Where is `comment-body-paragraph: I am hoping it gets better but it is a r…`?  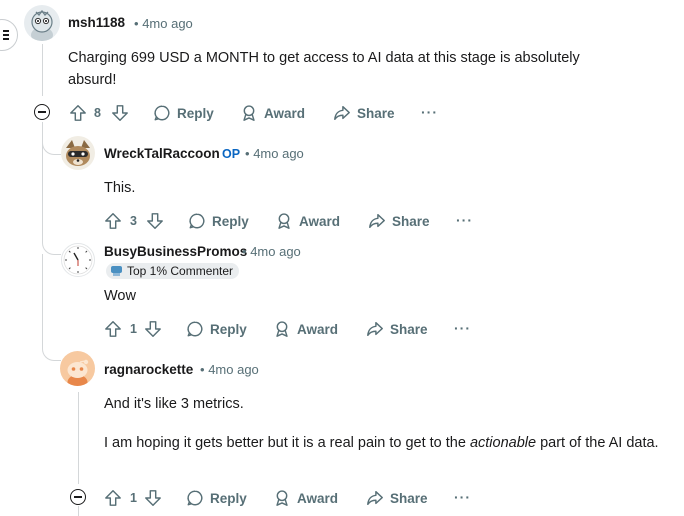 comment-body-paragraph: I am hoping it gets better but it is a r… is located at coordinates (384, 443).